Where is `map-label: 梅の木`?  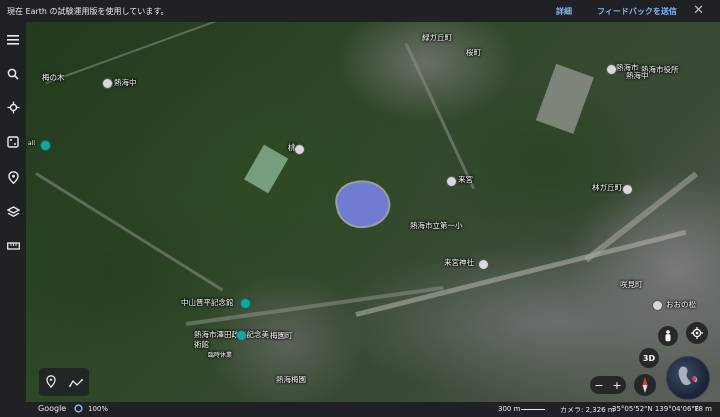
map-label: 梅の木 is located at coordinates (53, 77).